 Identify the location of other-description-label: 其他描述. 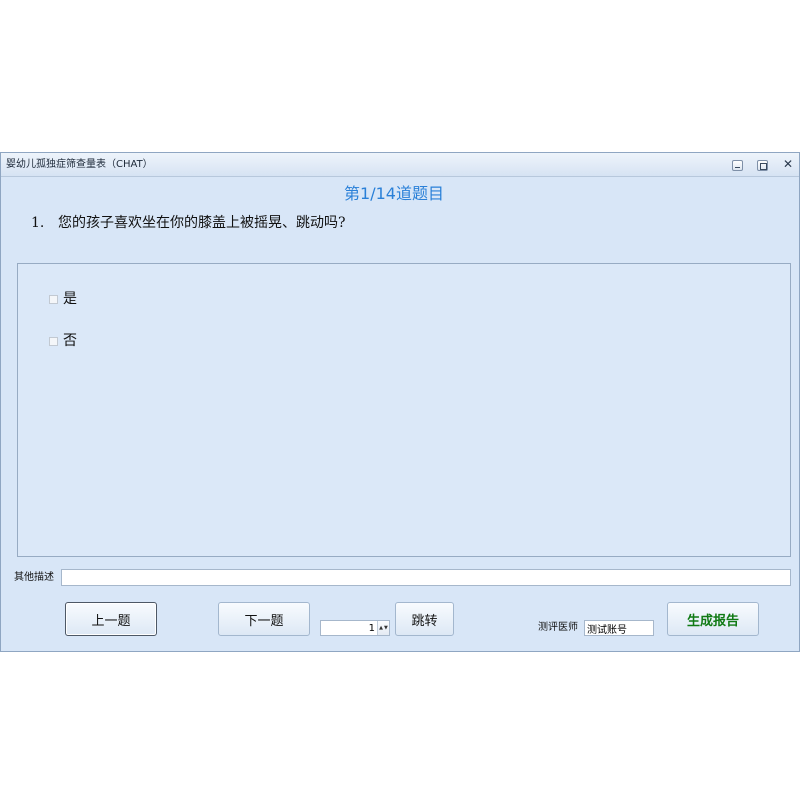
(34, 577).